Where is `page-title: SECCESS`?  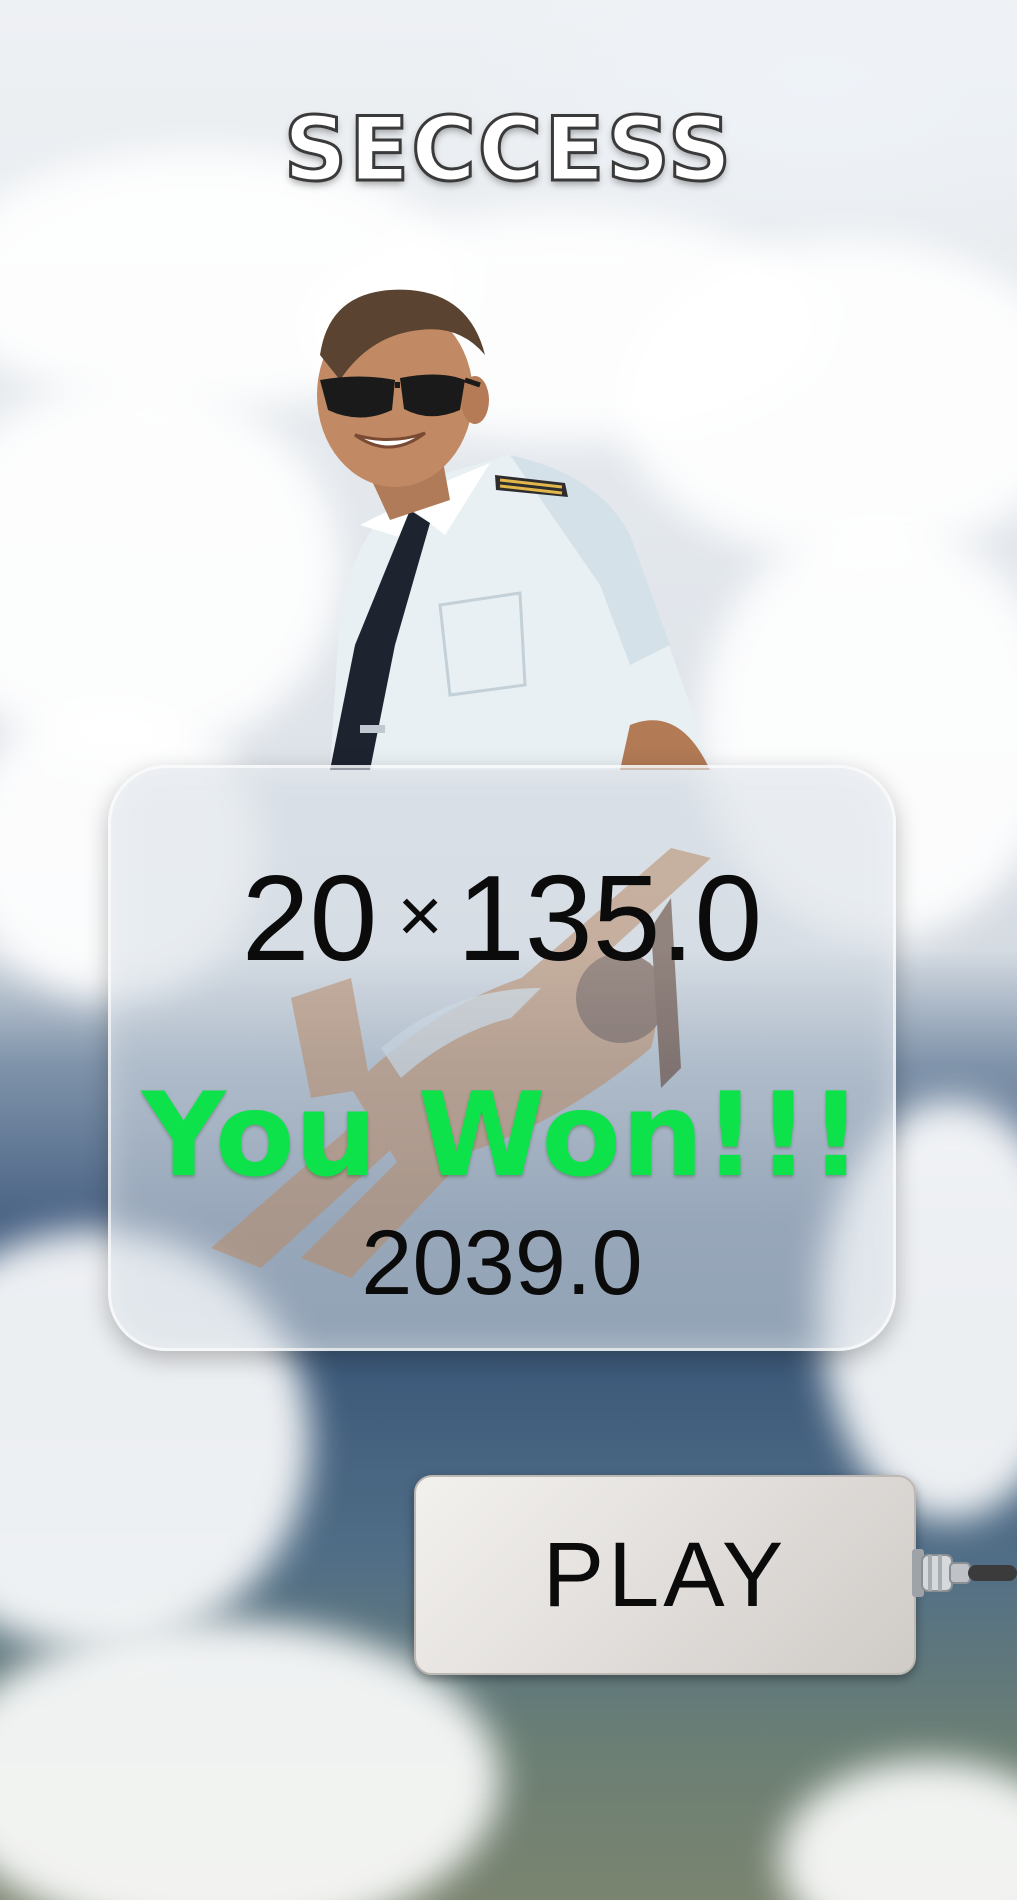 page-title: SECCESS is located at coordinates (508, 150).